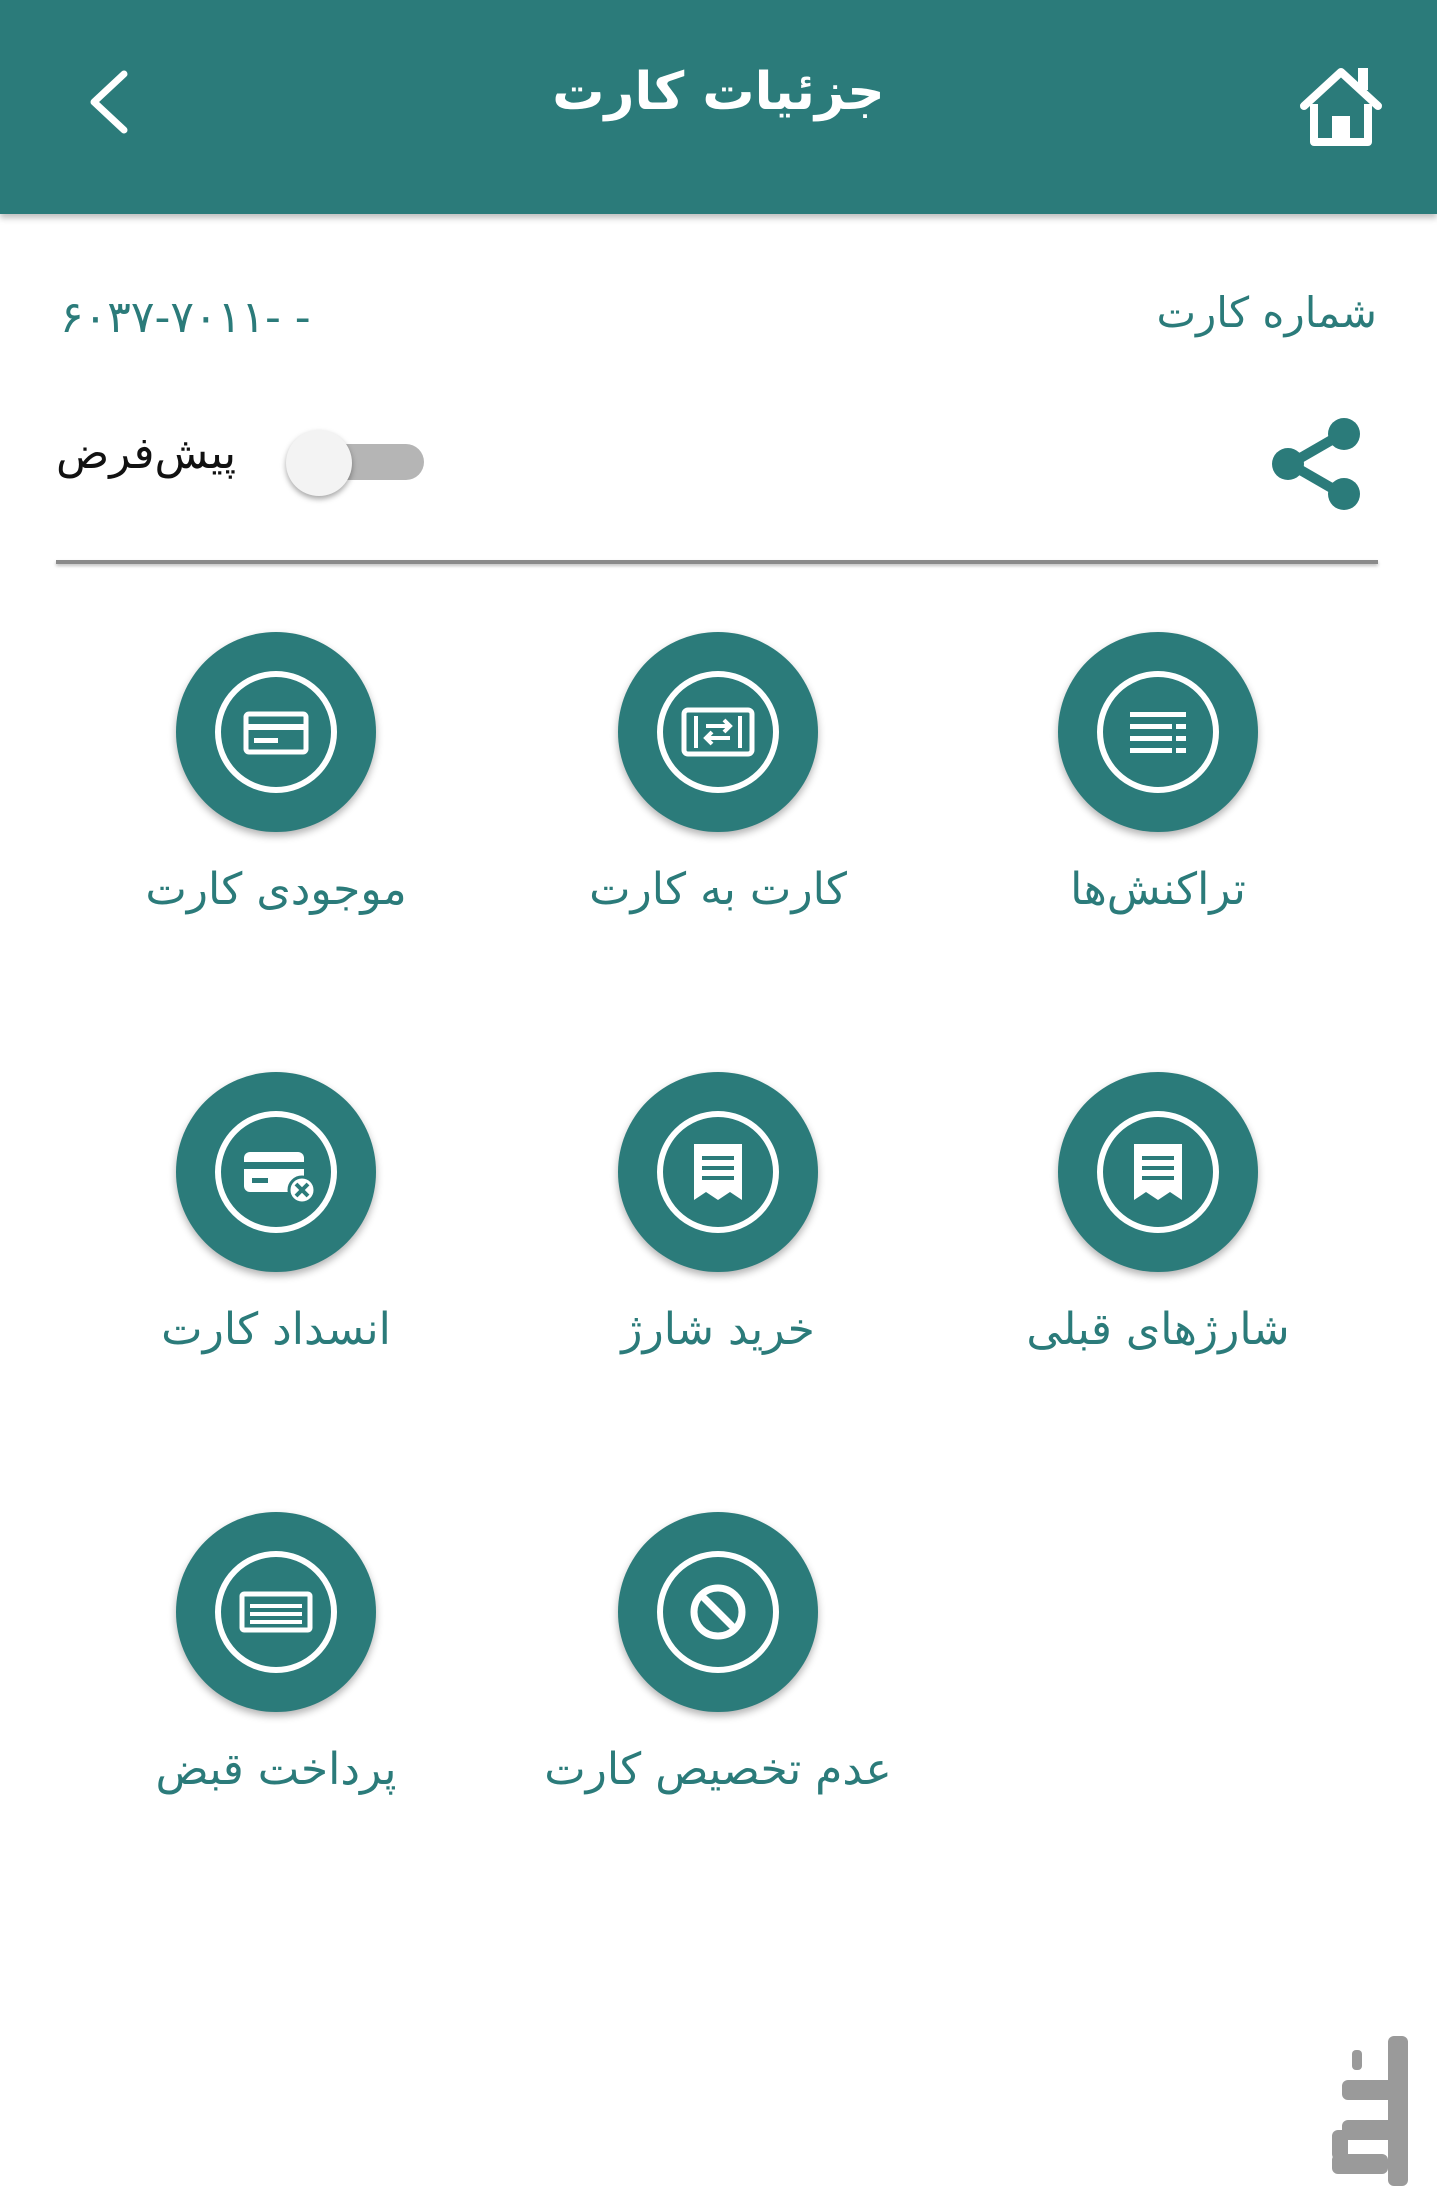 This screenshot has height=2199, width=1437. Describe the element at coordinates (362, 460) in the screenshot. I see `default-toggle` at that location.